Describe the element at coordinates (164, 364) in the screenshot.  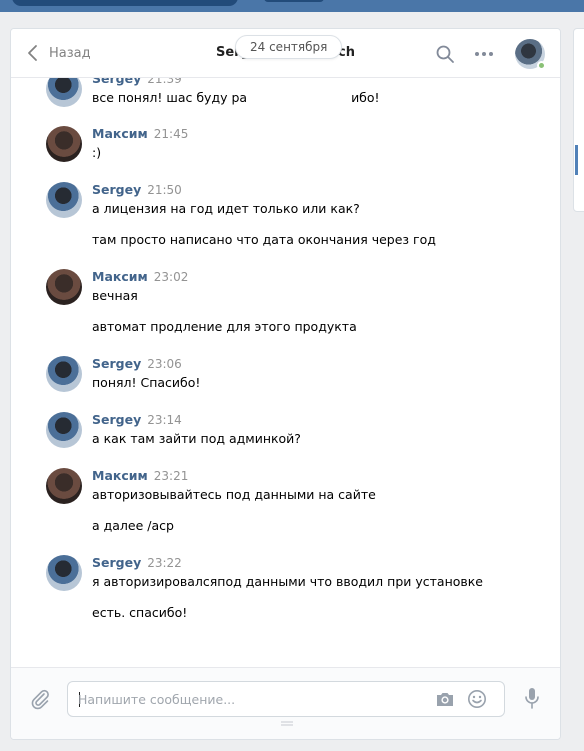
I see `message-time: 23:06` at that location.